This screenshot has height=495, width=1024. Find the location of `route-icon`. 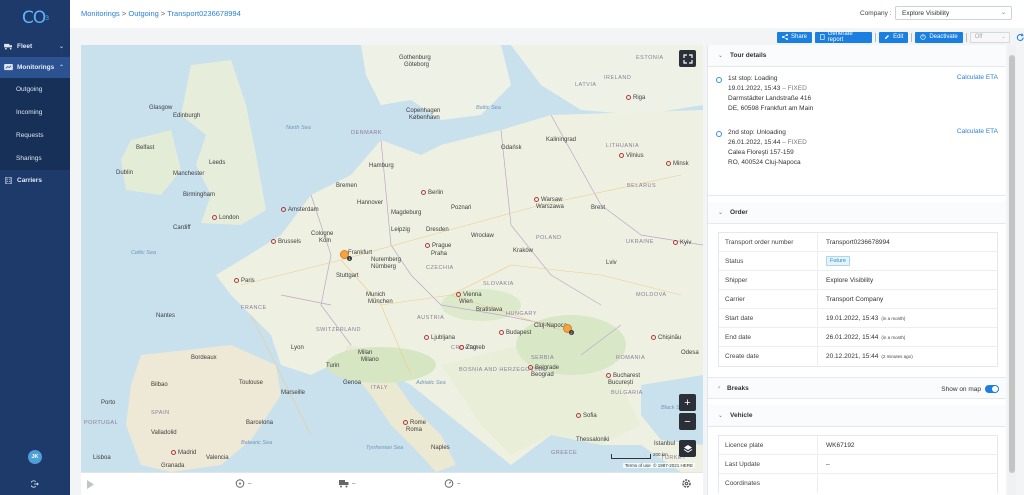

route-icon is located at coordinates (8, 67).